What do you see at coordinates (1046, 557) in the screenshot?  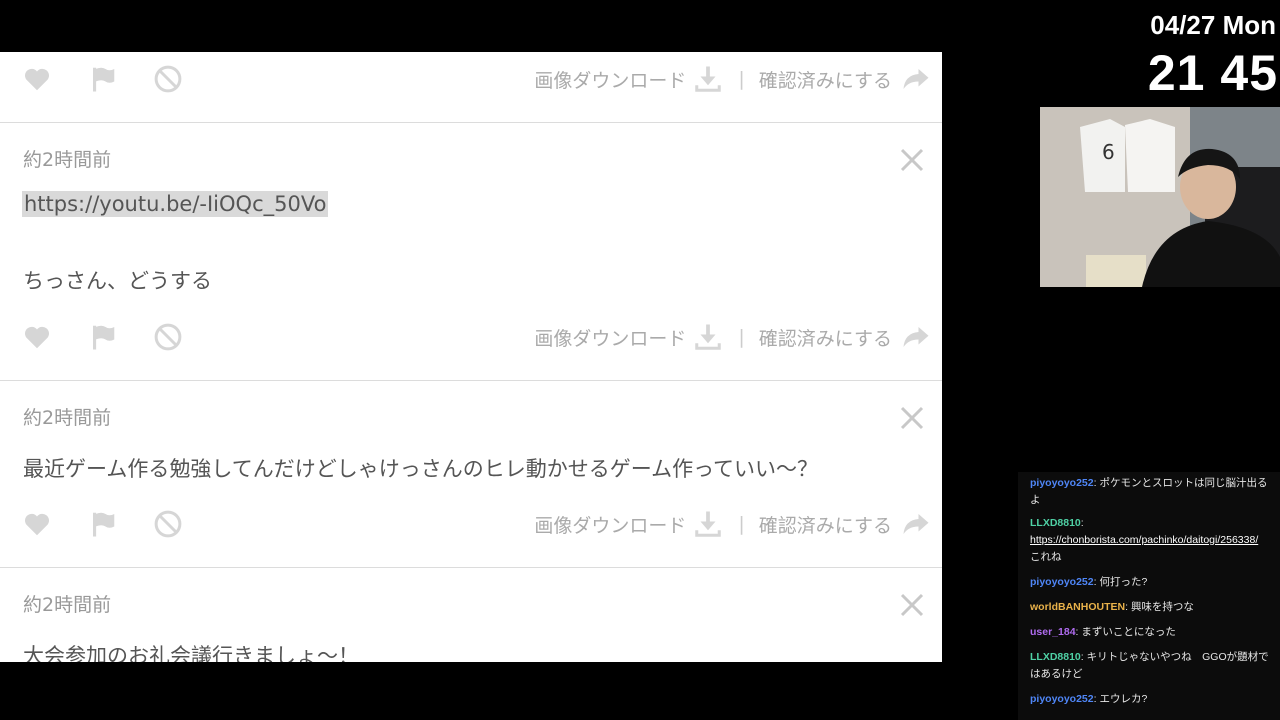 I see `chat-text: これね` at bounding box center [1046, 557].